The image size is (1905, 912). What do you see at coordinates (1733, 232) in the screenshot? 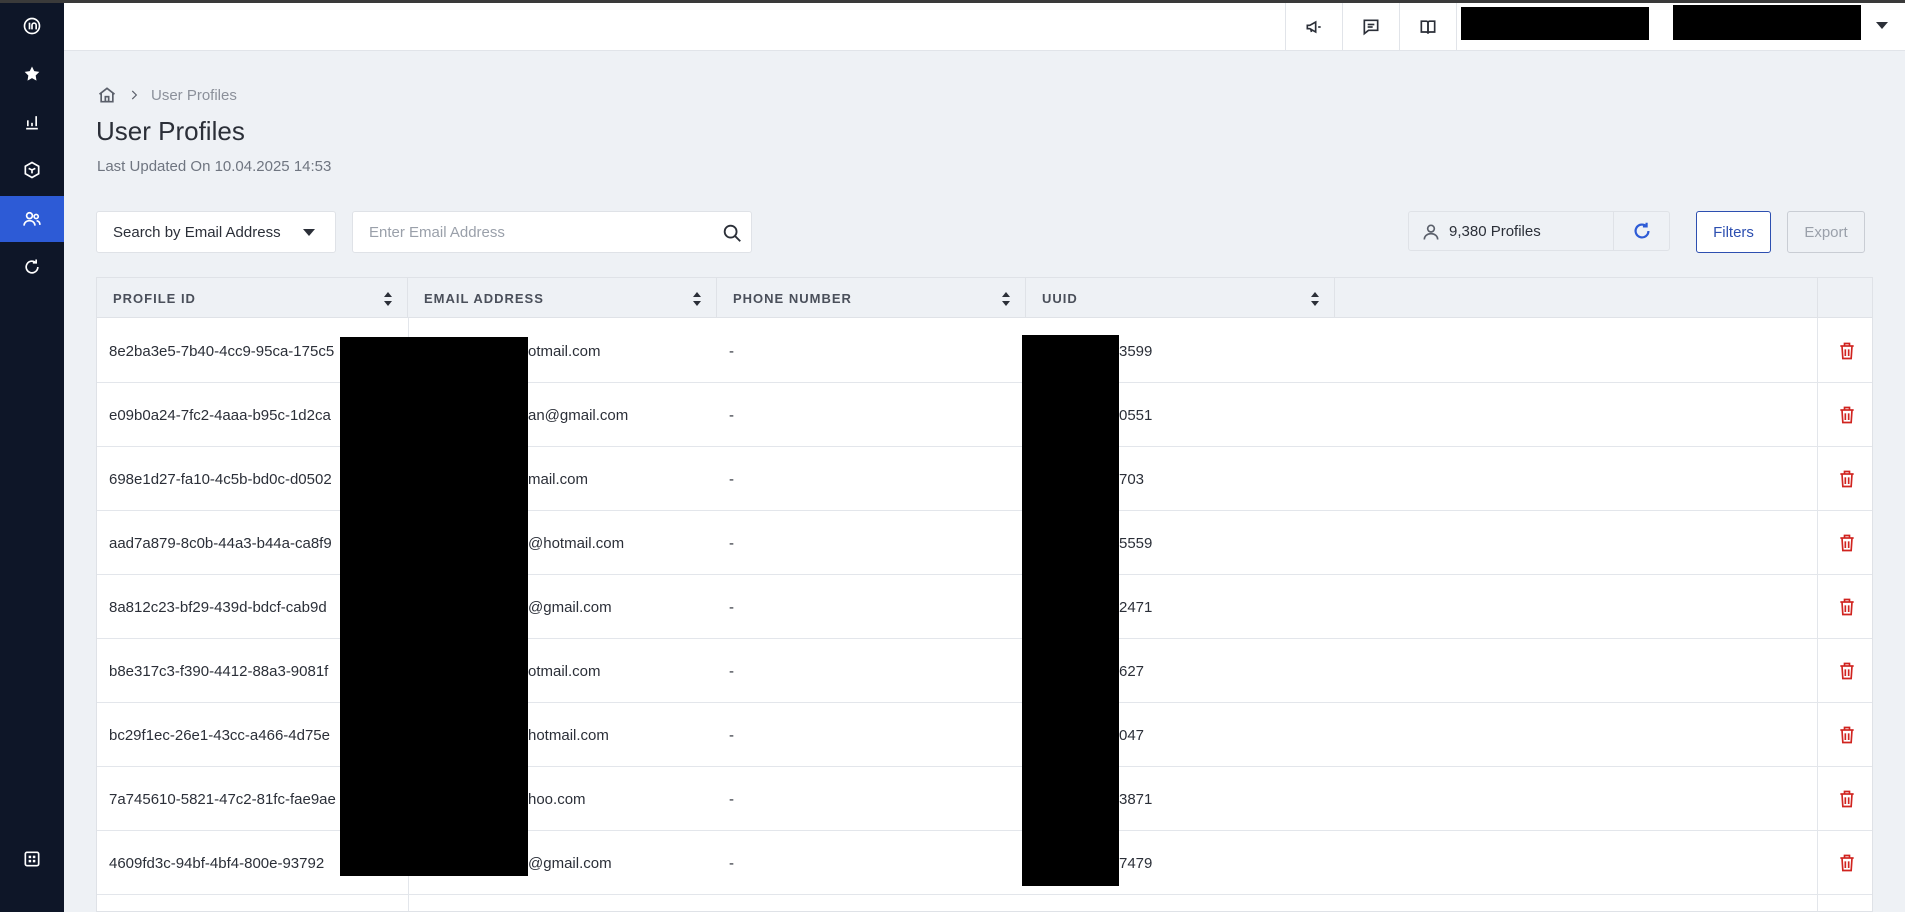
I see `filters-button: Filters` at bounding box center [1733, 232].